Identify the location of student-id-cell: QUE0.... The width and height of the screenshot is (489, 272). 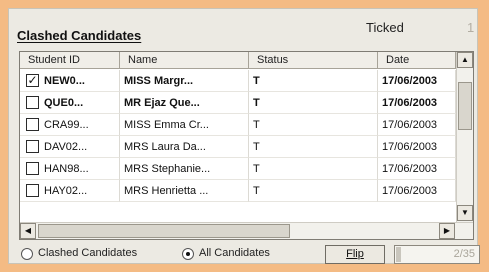
(70, 103).